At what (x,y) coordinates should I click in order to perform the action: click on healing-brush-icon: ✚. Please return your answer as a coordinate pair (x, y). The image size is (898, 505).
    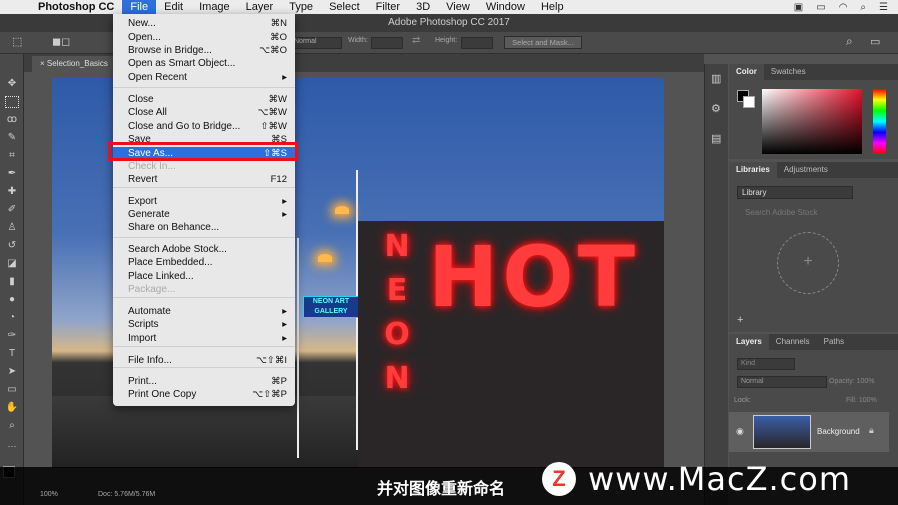
    Looking at the image, I should click on (12, 192).